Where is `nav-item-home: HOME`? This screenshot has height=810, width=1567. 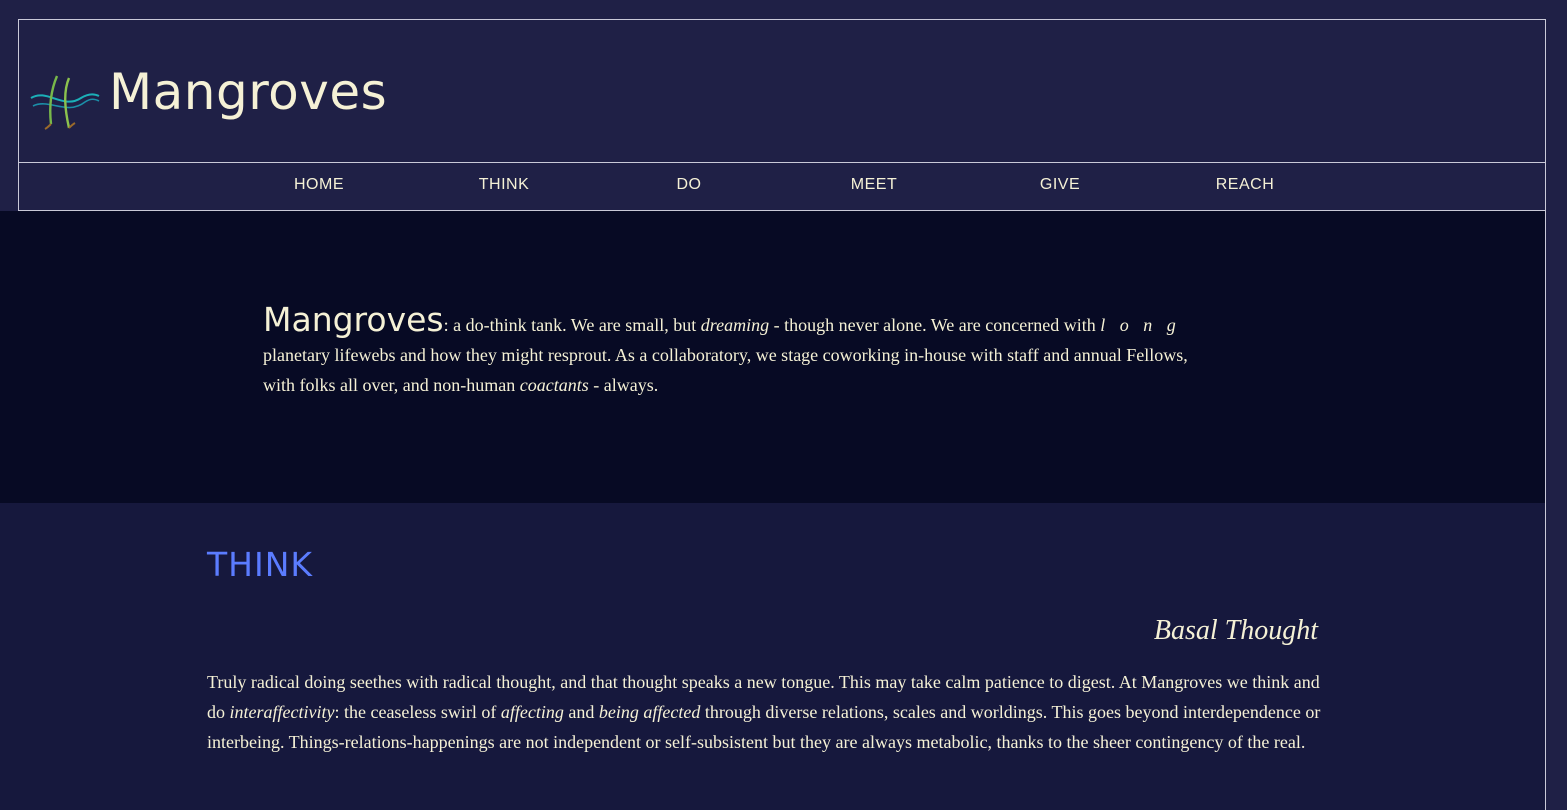
nav-item-home: HOME is located at coordinates (319, 185).